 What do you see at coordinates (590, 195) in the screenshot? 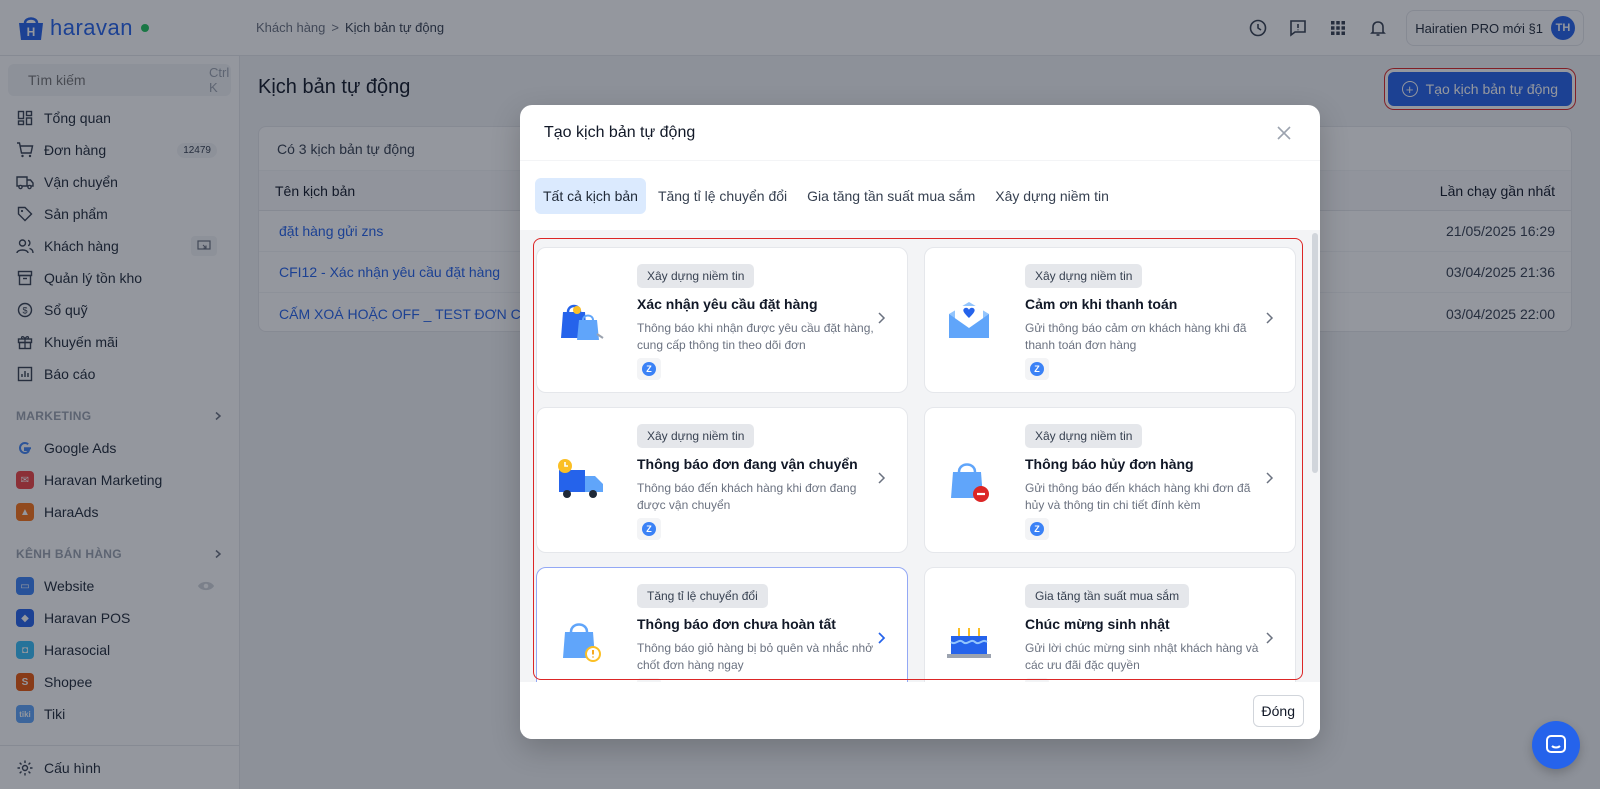
I see `tab-all: Tất cả kịch bản` at bounding box center [590, 195].